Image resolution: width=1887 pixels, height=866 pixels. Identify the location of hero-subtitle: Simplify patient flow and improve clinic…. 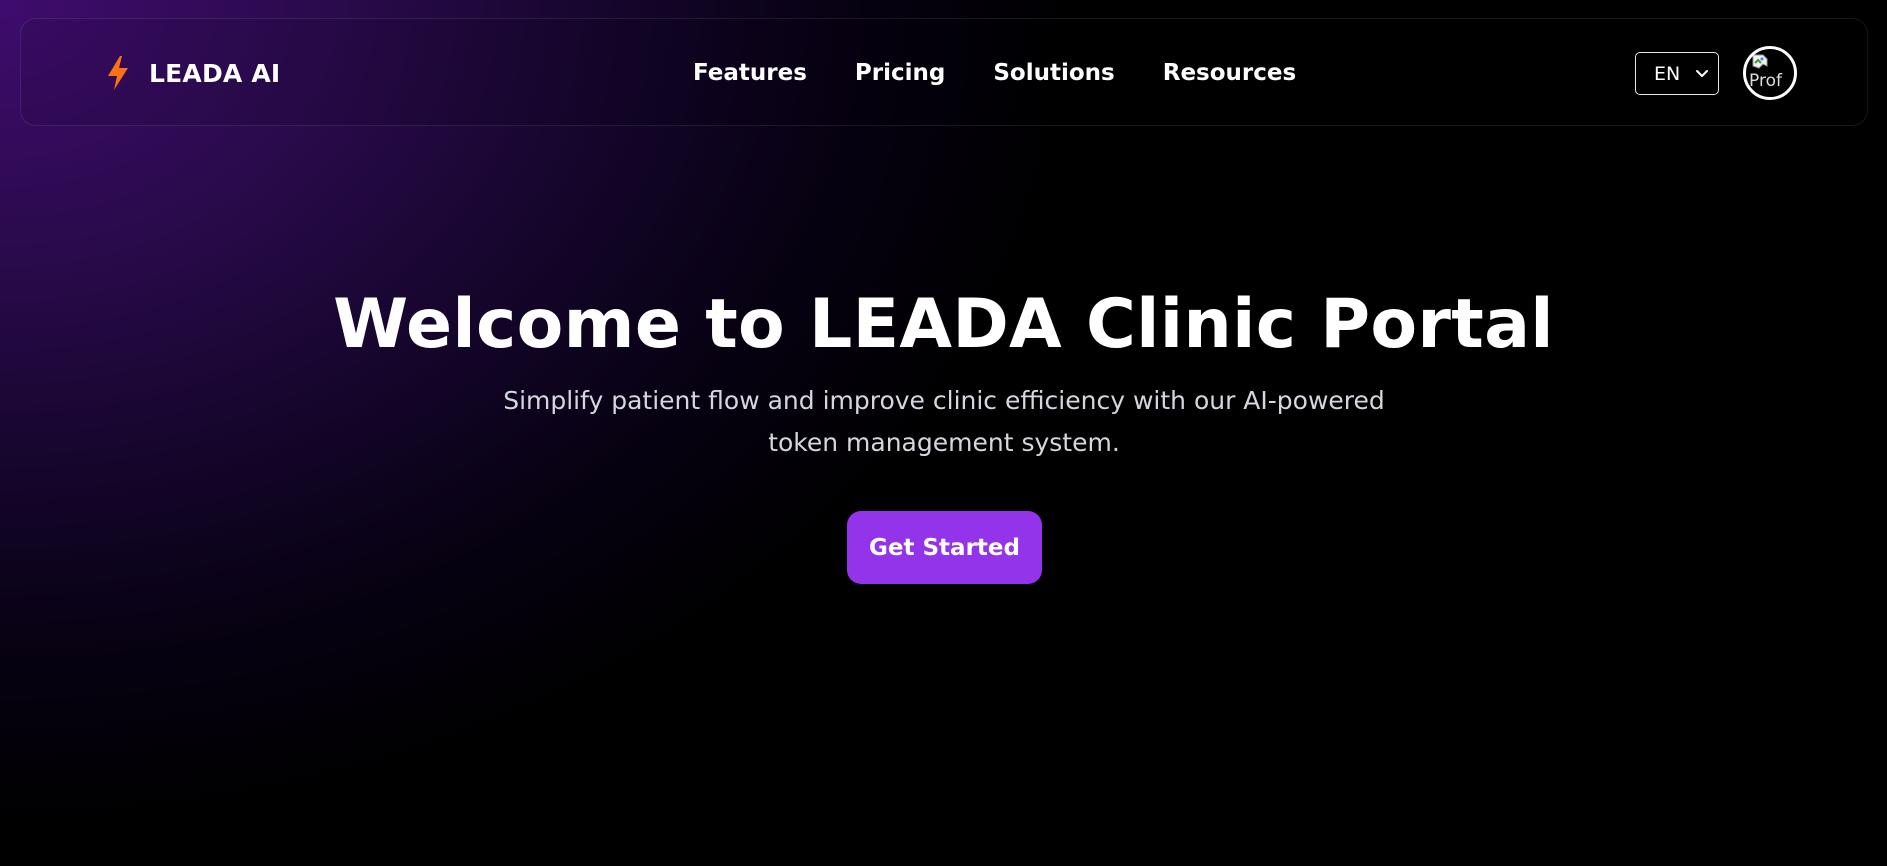
(944, 421).